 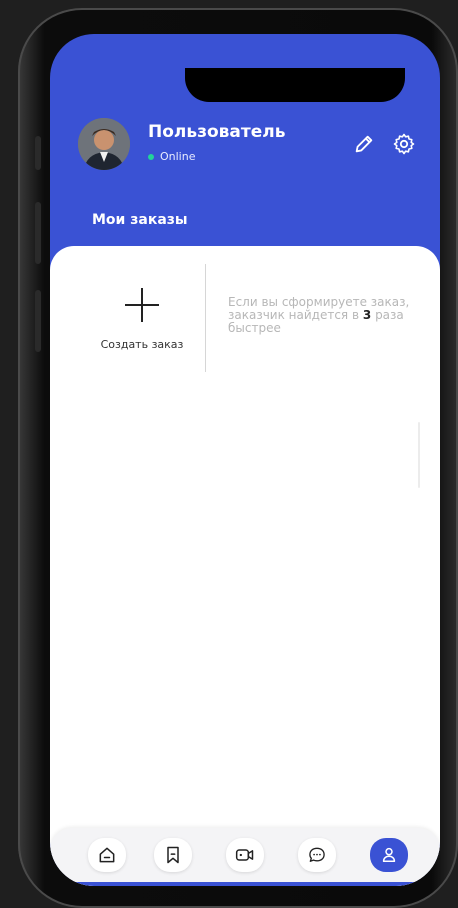 I want to click on settings-button, so click(x=404, y=144).